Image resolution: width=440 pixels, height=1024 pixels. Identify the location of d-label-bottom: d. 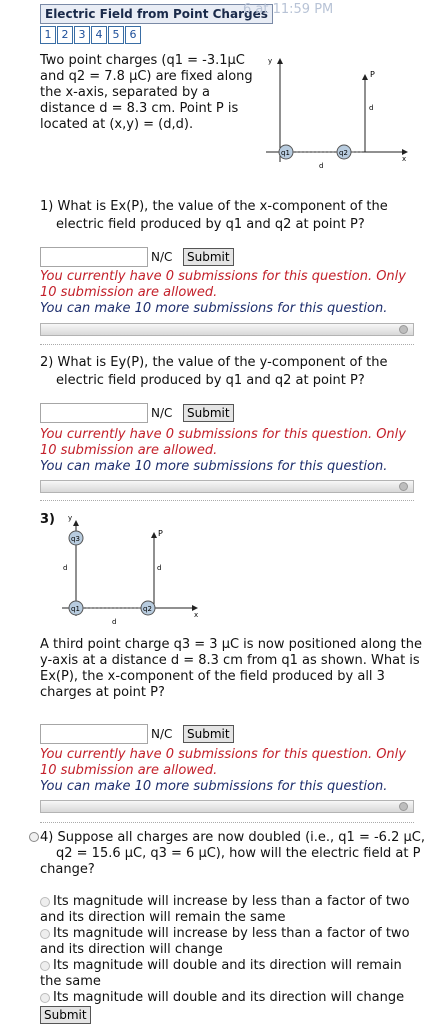
(114, 622).